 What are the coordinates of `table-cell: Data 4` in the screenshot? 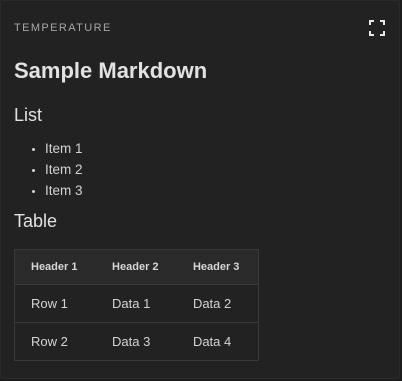 It's located at (217, 341).